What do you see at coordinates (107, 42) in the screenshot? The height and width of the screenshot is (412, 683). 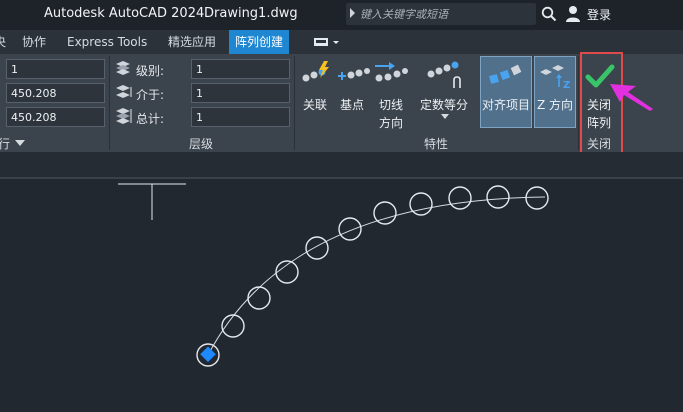 I see `tab-express-tools: Express Tools` at bounding box center [107, 42].